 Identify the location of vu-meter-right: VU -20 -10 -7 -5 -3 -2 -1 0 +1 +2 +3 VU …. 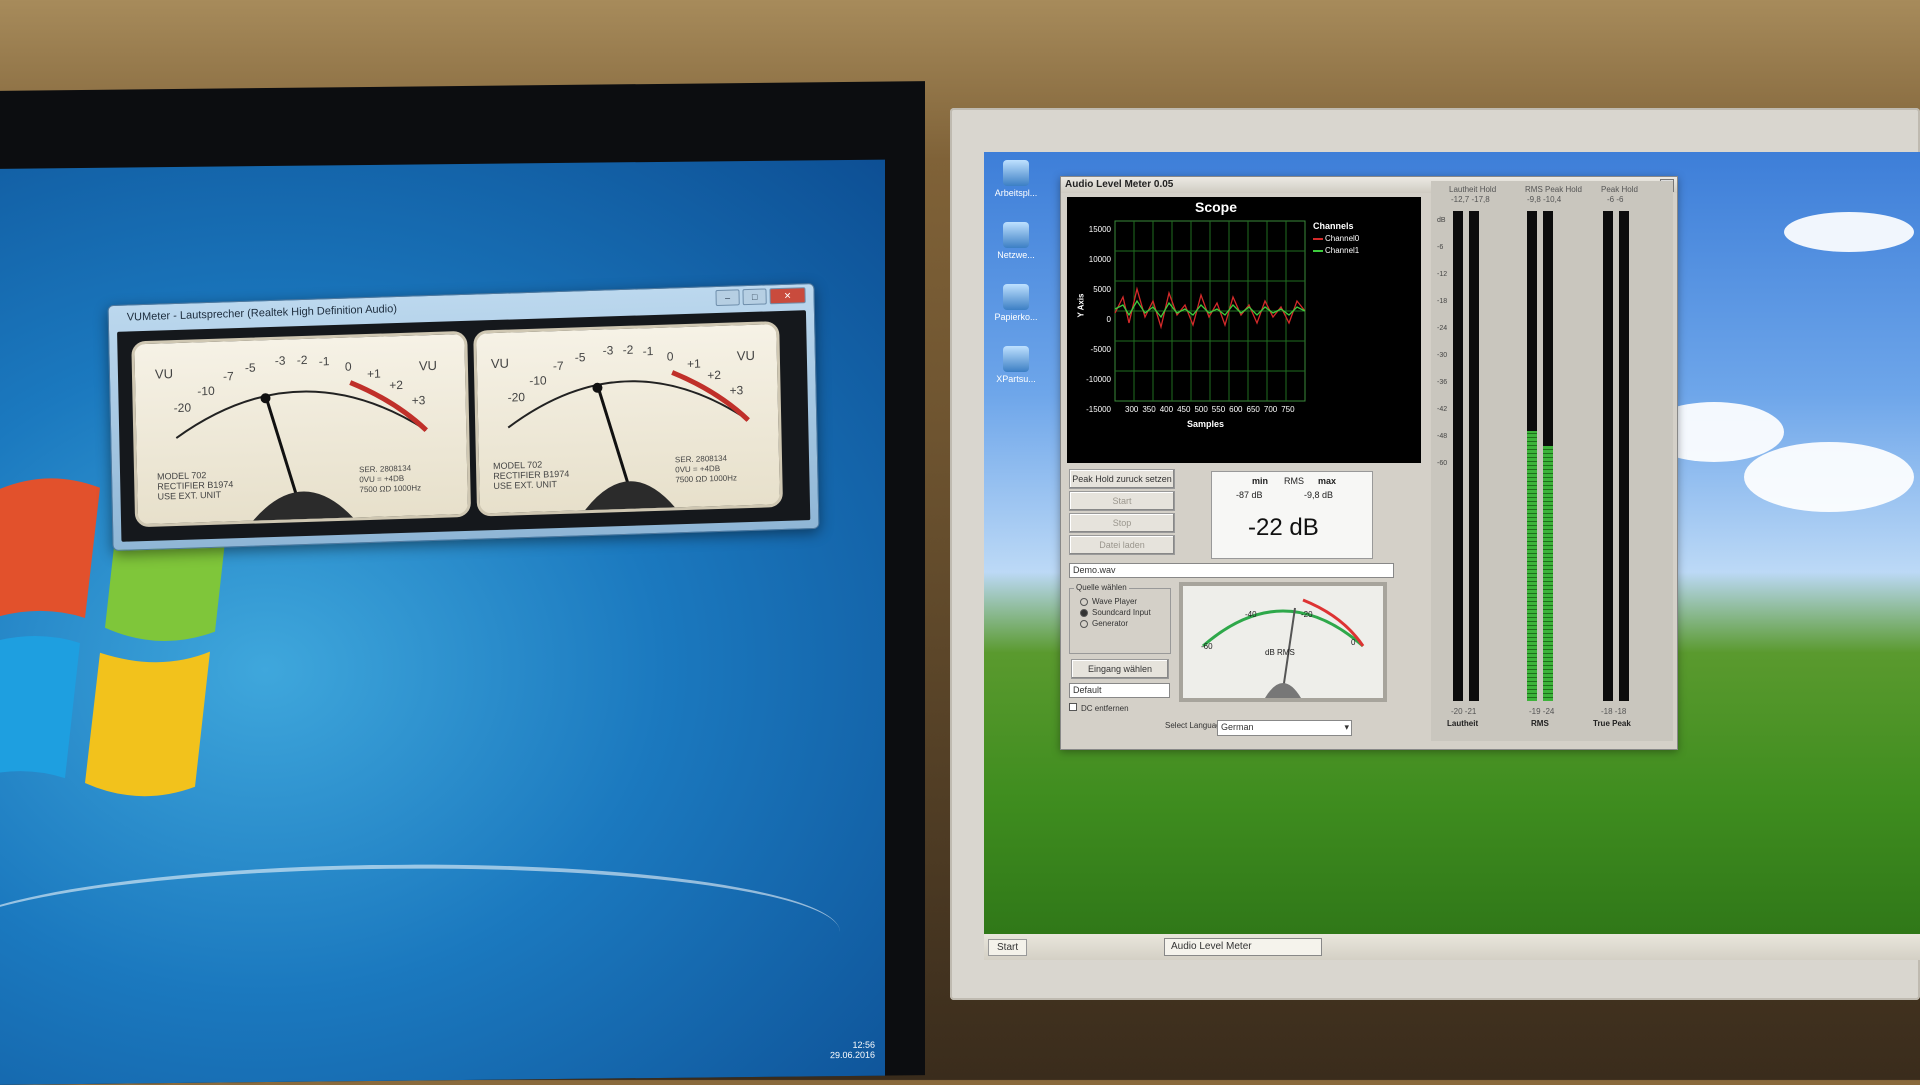
(628, 419).